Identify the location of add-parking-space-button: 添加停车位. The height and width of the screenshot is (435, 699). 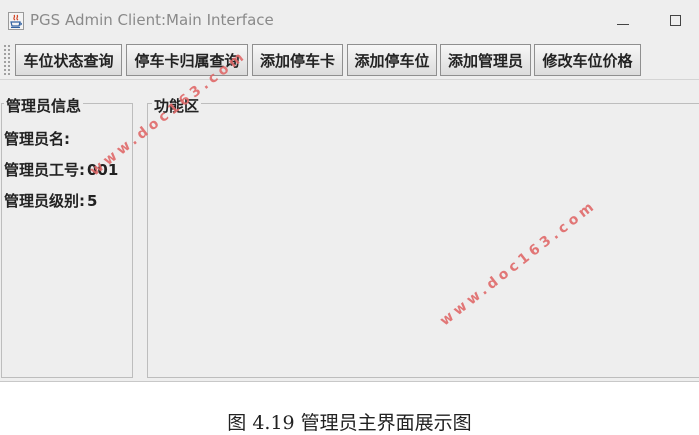
(392, 60).